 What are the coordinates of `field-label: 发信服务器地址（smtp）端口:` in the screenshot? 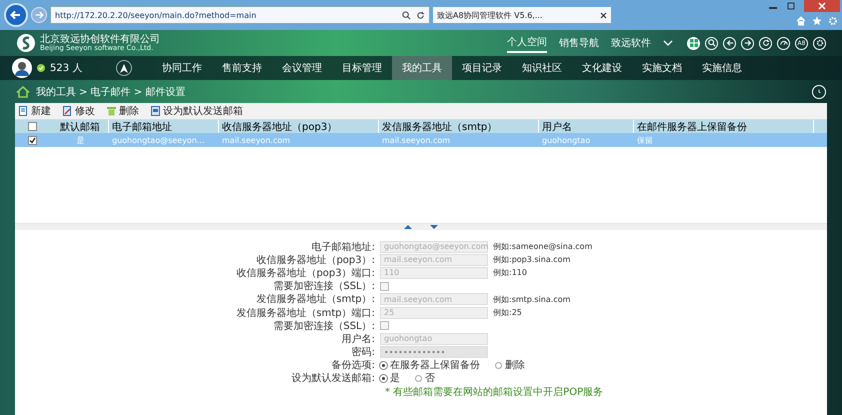 It's located at (305, 313).